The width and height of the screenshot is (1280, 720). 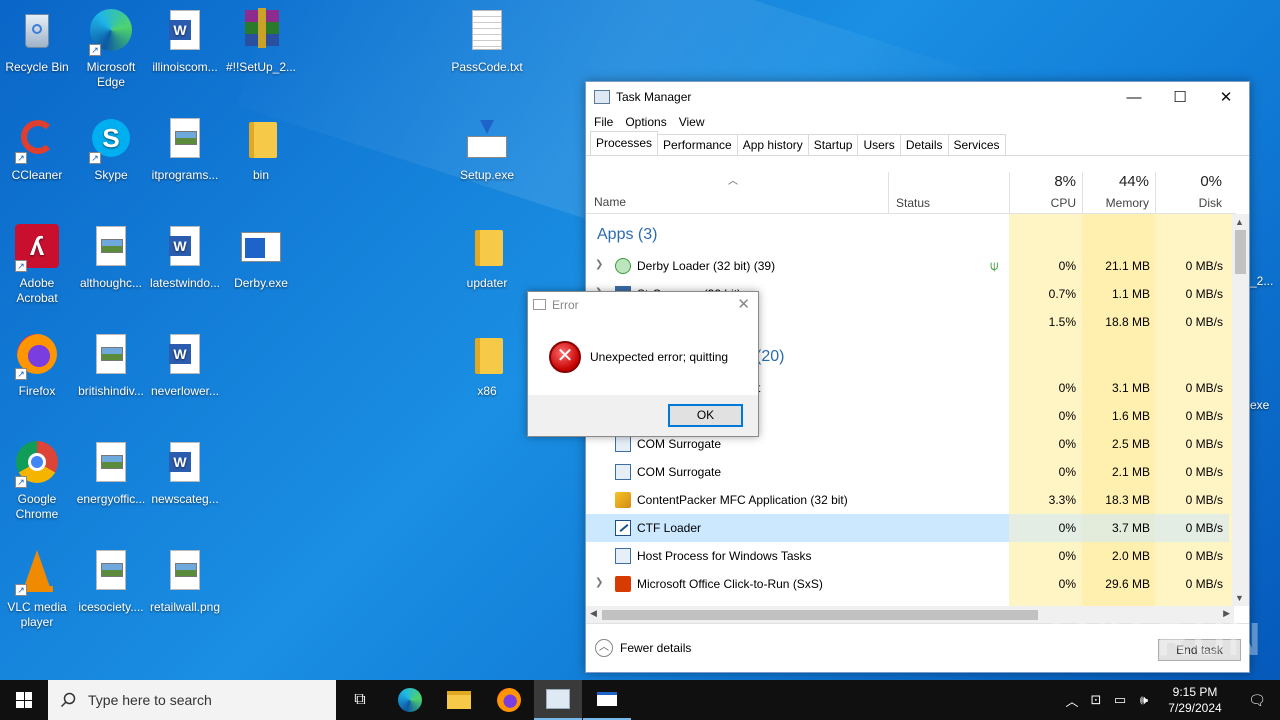 I want to click on desktop-icon-derby-exe: Derby.exe, so click(x=261, y=257).